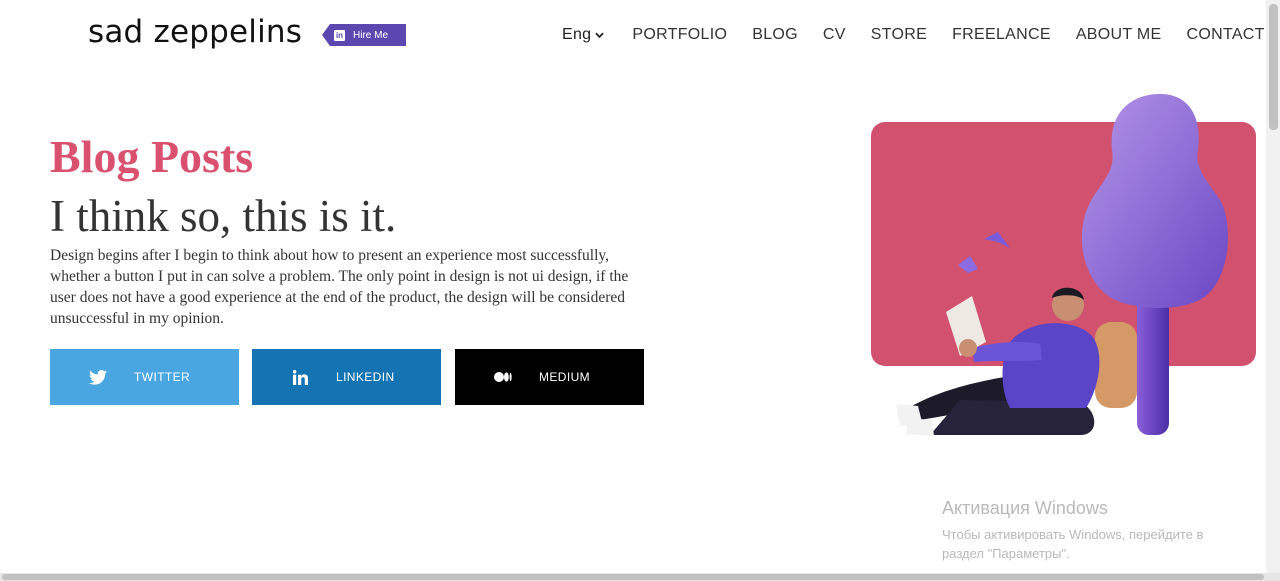 This screenshot has width=1280, height=581. I want to click on twitter-icon, so click(98, 377).